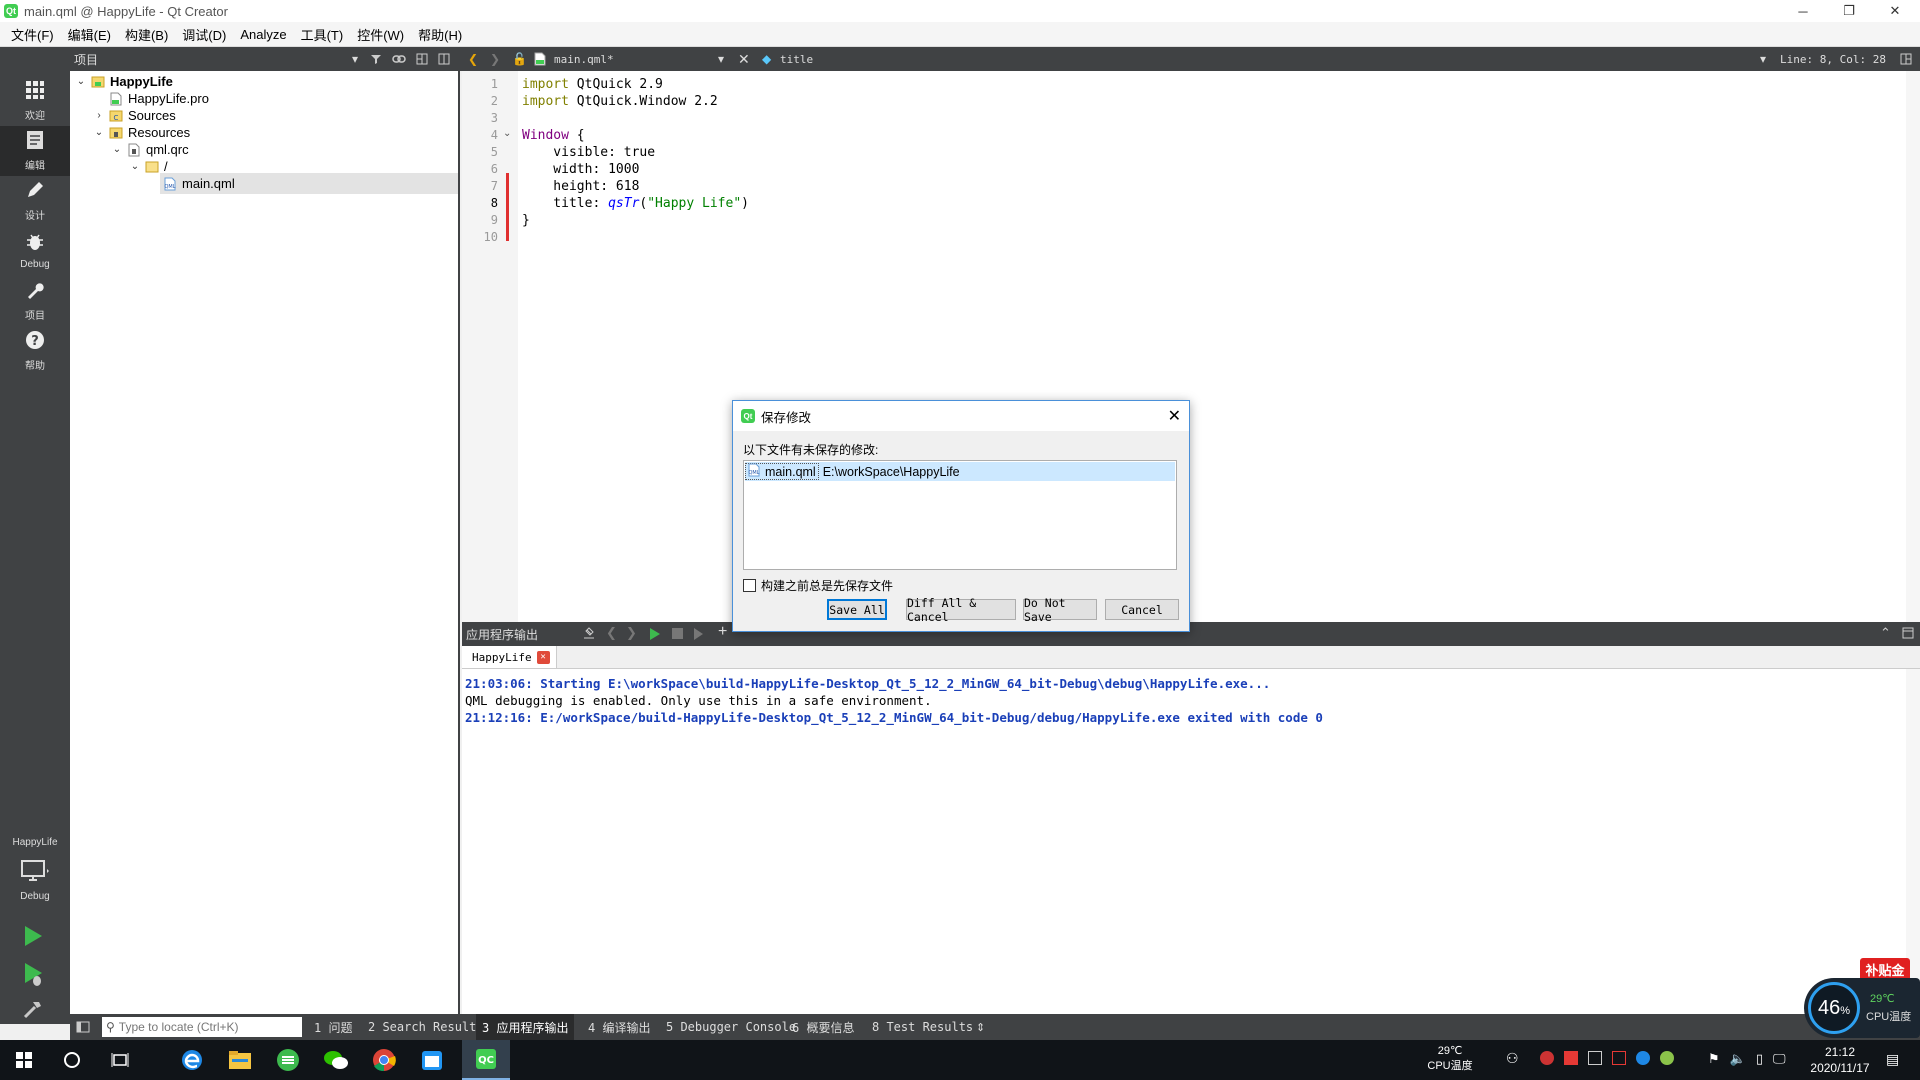  Describe the element at coordinates (240, 1060) in the screenshot. I see `file-explorer-icon` at that location.